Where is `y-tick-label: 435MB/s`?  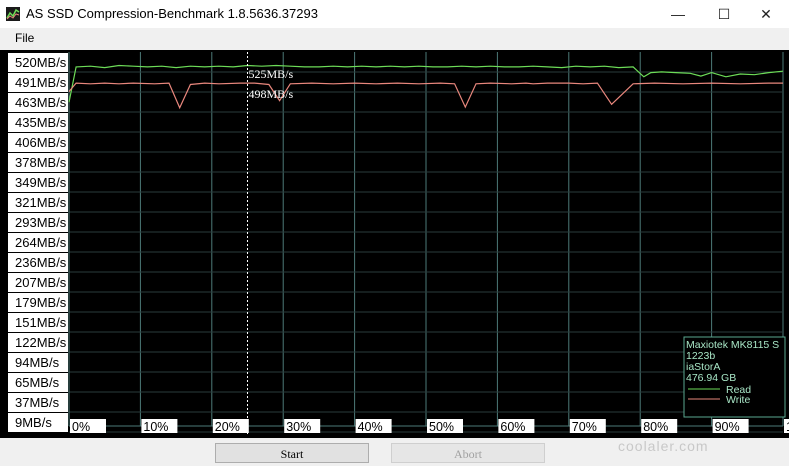 y-tick-label: 435MB/s is located at coordinates (41, 122).